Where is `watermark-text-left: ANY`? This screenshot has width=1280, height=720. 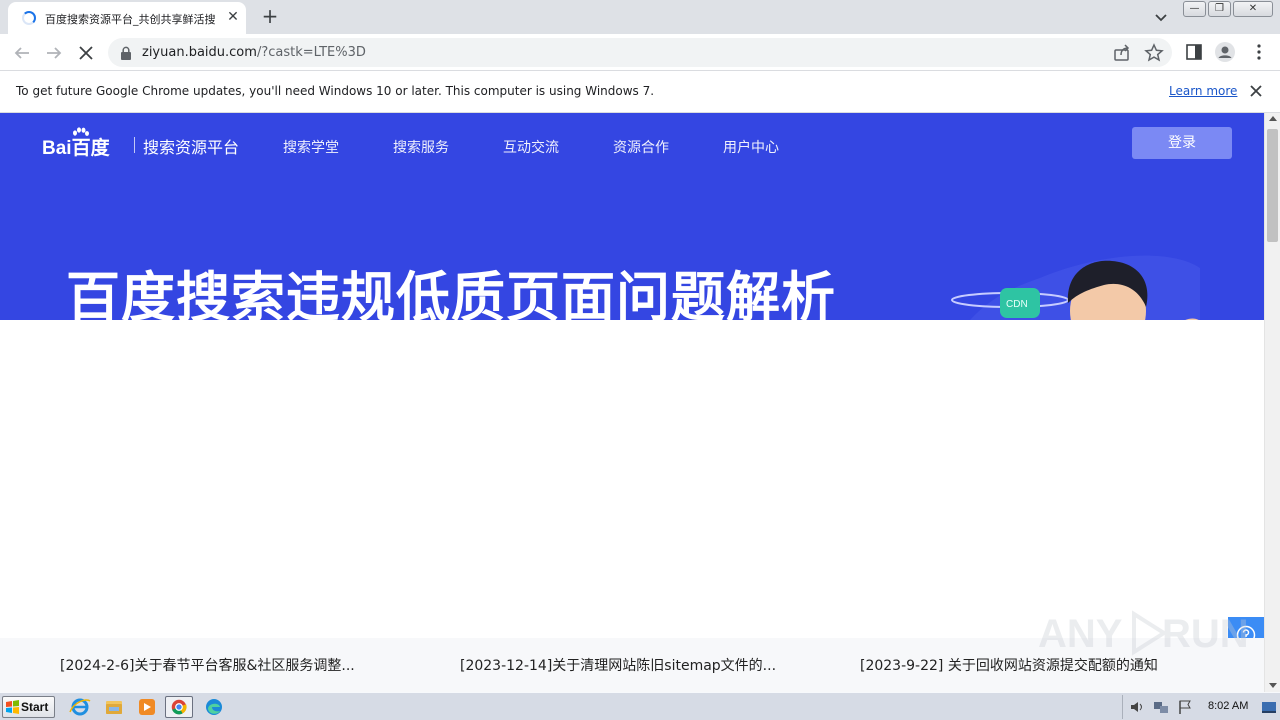 watermark-text-left: ANY is located at coordinates (1080, 634).